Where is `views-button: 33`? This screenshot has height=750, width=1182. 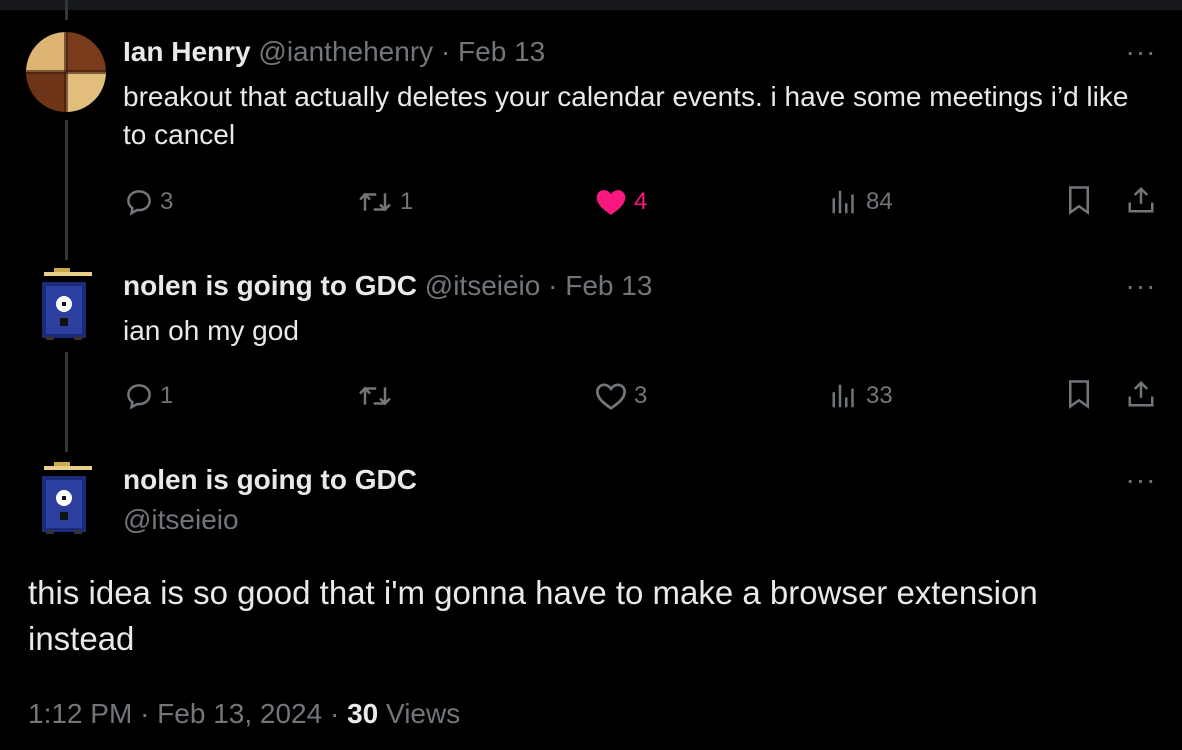
views-button: 33 is located at coordinates (861, 396).